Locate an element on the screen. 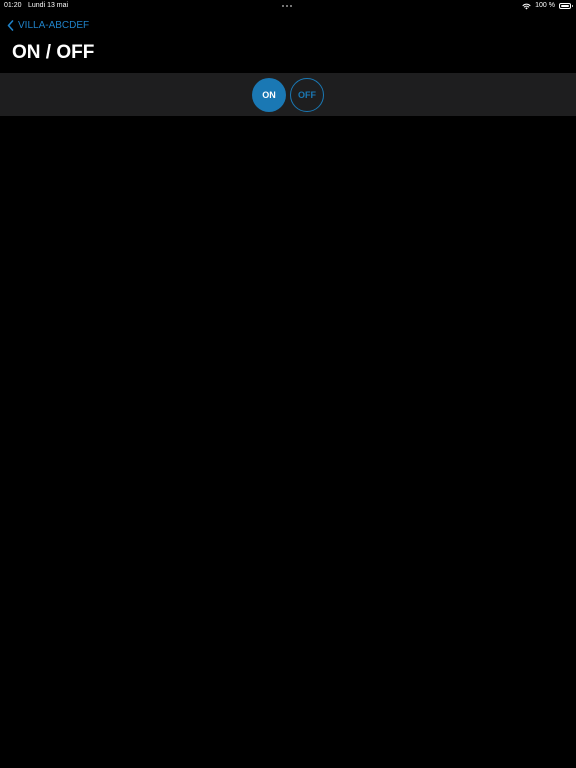 The height and width of the screenshot is (768, 576). on-button: ON is located at coordinates (269, 95).